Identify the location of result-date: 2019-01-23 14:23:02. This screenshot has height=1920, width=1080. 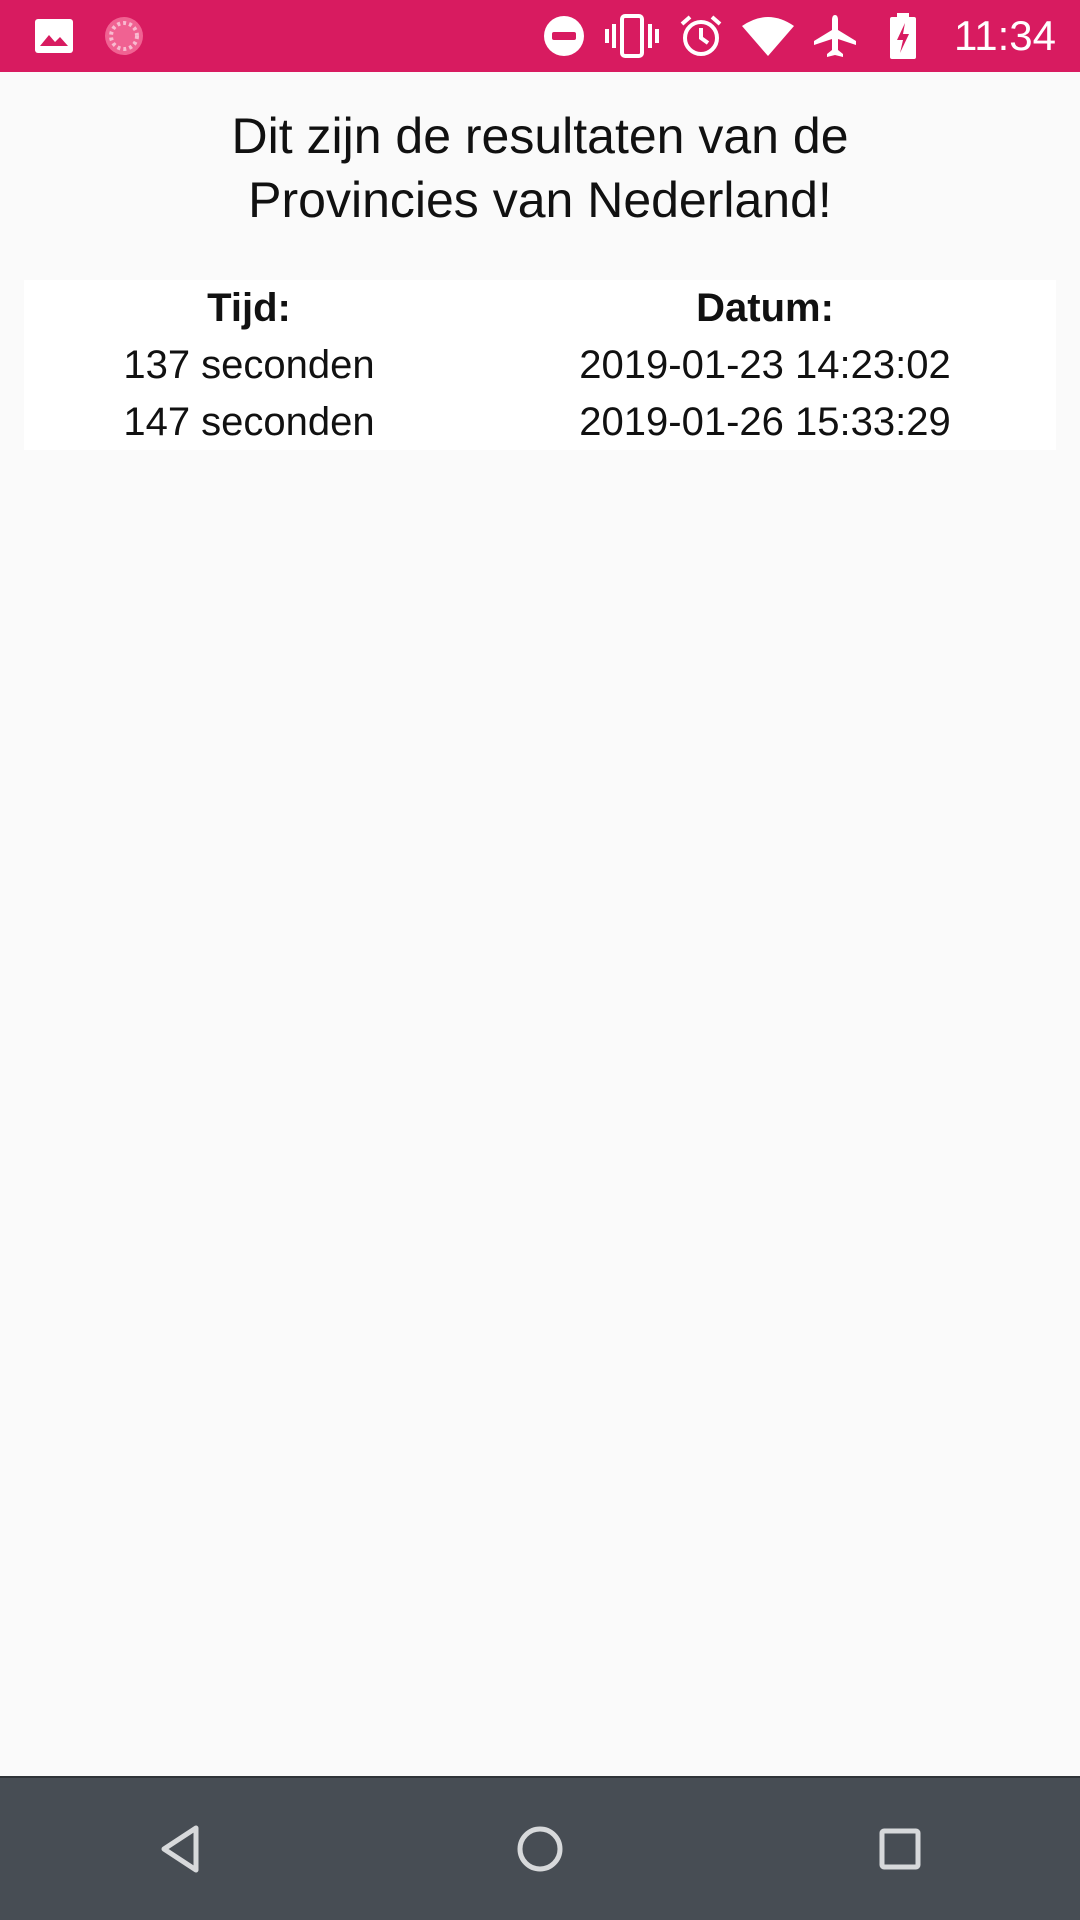
(765, 365).